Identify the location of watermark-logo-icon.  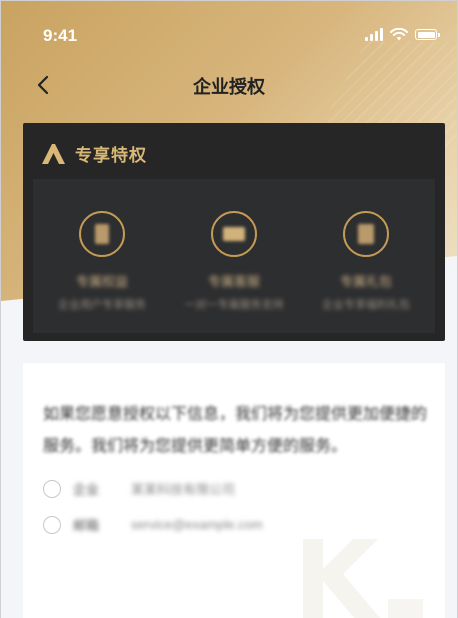
(363, 578).